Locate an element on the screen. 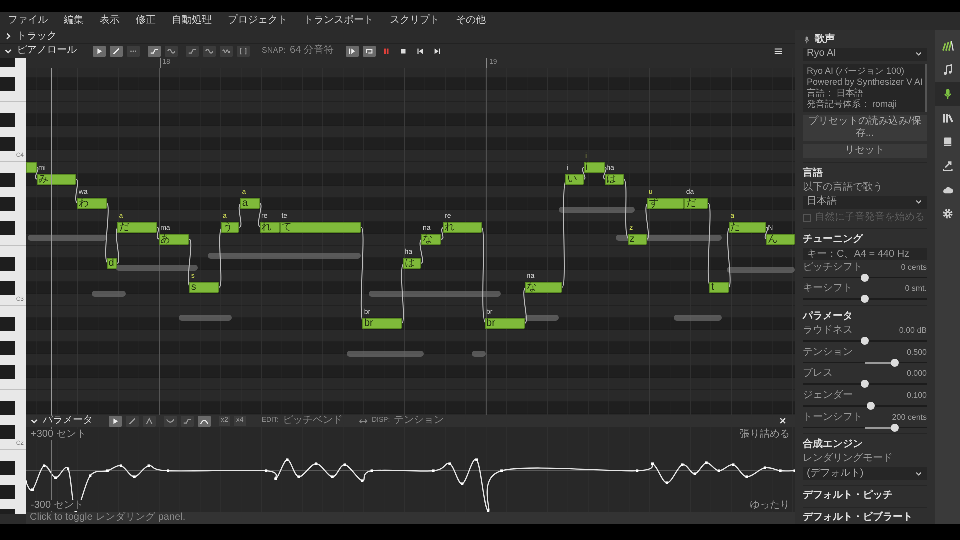 The height and width of the screenshot is (540, 960). slider-value: 0.100 is located at coordinates (916, 396).